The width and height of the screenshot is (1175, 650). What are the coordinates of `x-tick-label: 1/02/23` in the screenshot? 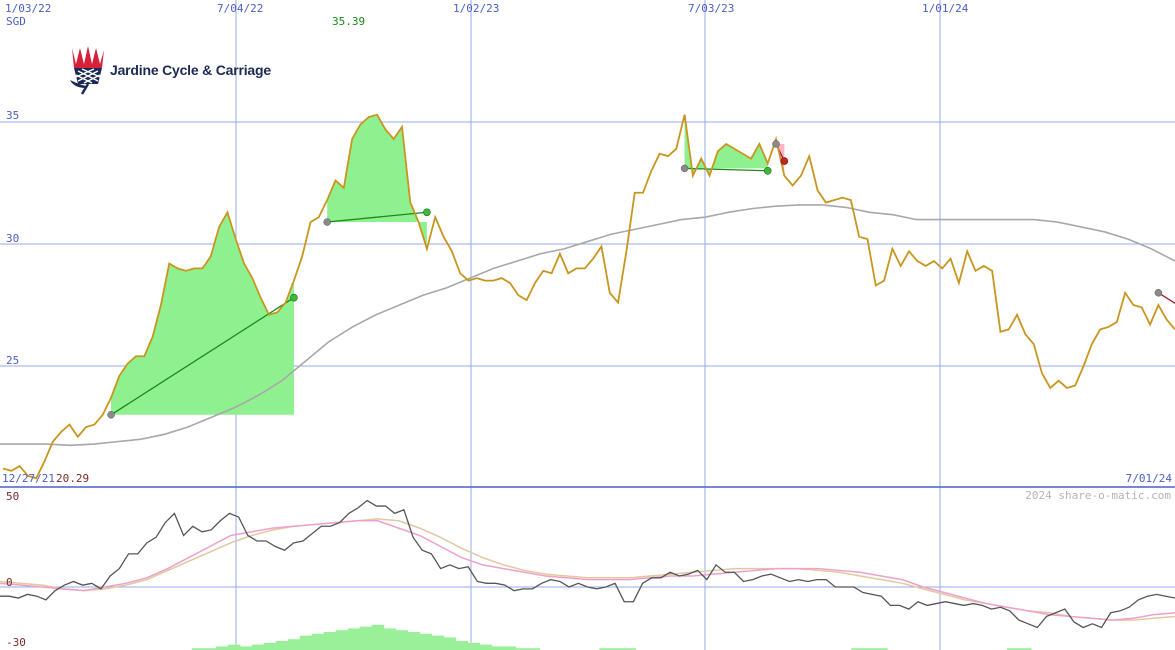 It's located at (476, 8).